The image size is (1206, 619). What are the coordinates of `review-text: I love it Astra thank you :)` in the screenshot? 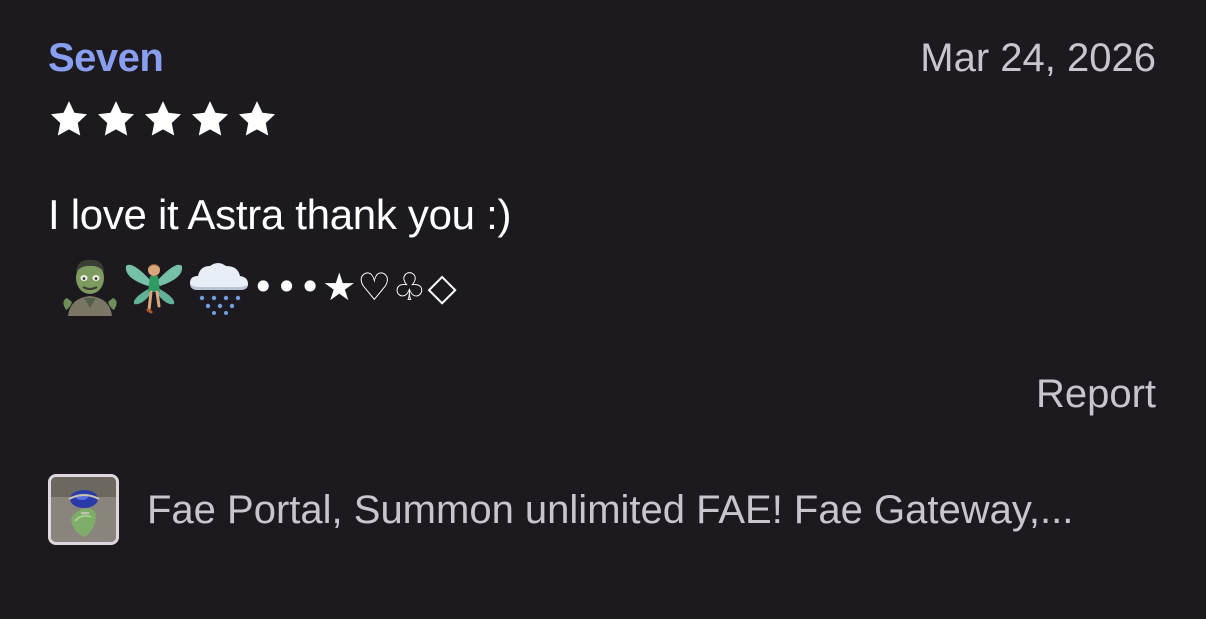 It's located at (280, 214).